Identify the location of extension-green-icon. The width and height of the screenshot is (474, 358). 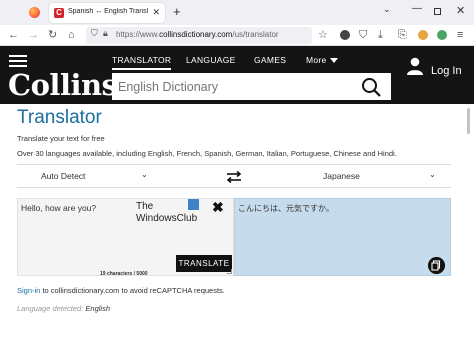
(442, 35).